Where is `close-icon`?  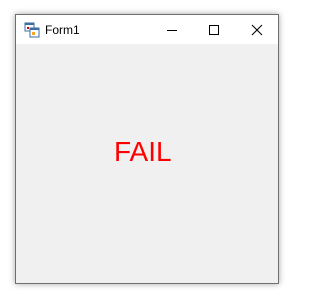
close-icon is located at coordinates (257, 29).